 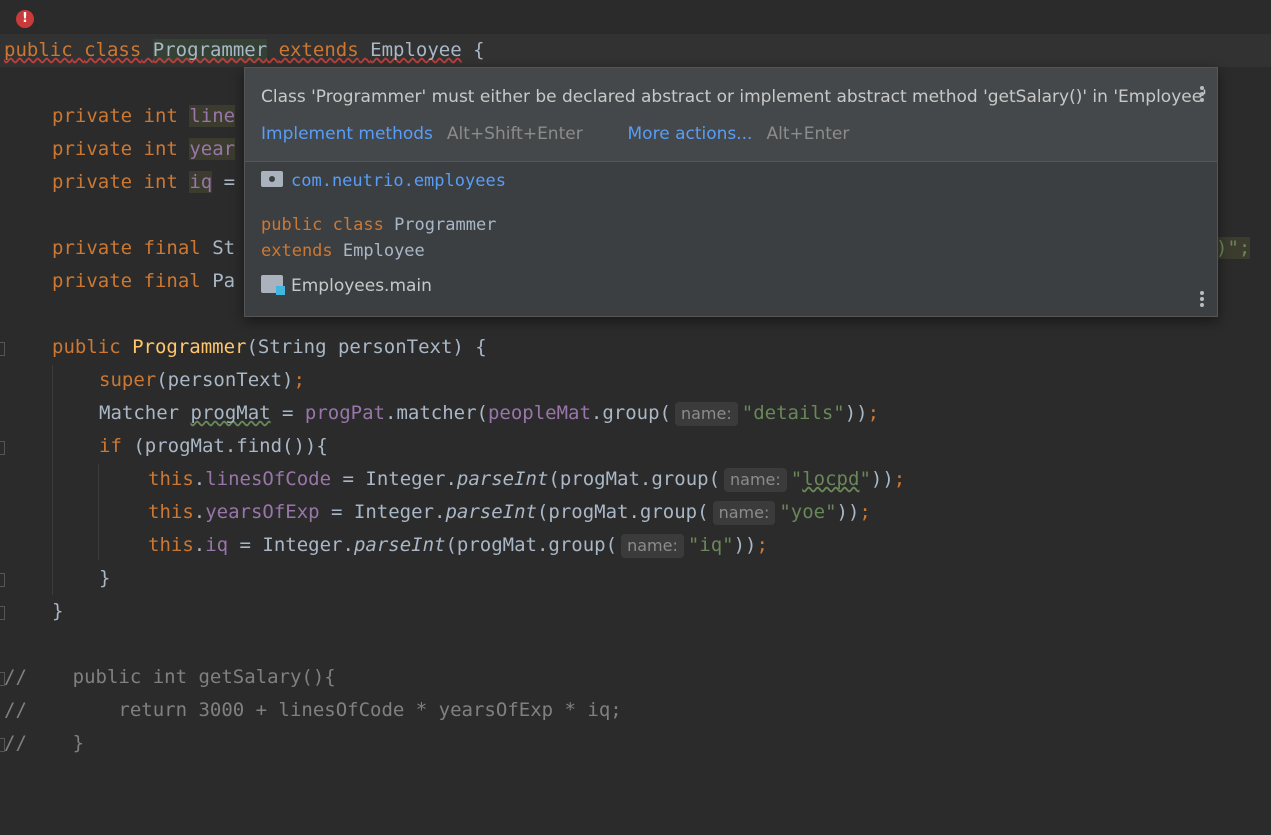 What do you see at coordinates (170, 677) in the screenshot?
I see `comment: // public int getSalary(){` at bounding box center [170, 677].